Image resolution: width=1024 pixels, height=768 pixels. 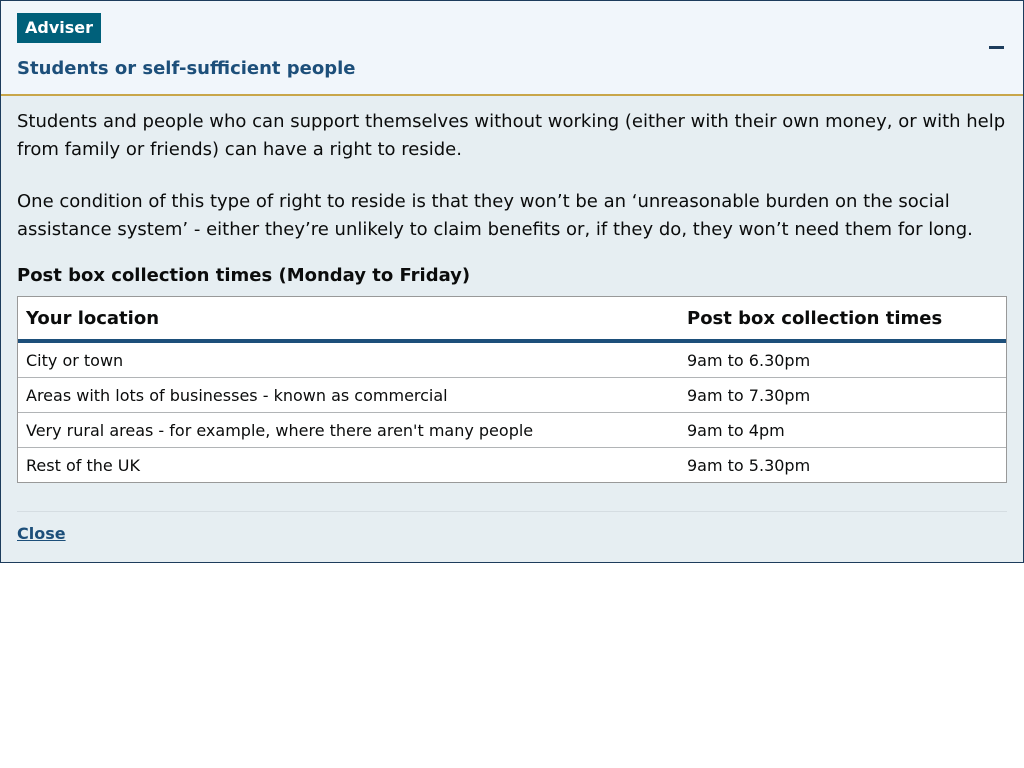 I want to click on panel-title: Students or self-sufficient people, so click(x=186, y=69).